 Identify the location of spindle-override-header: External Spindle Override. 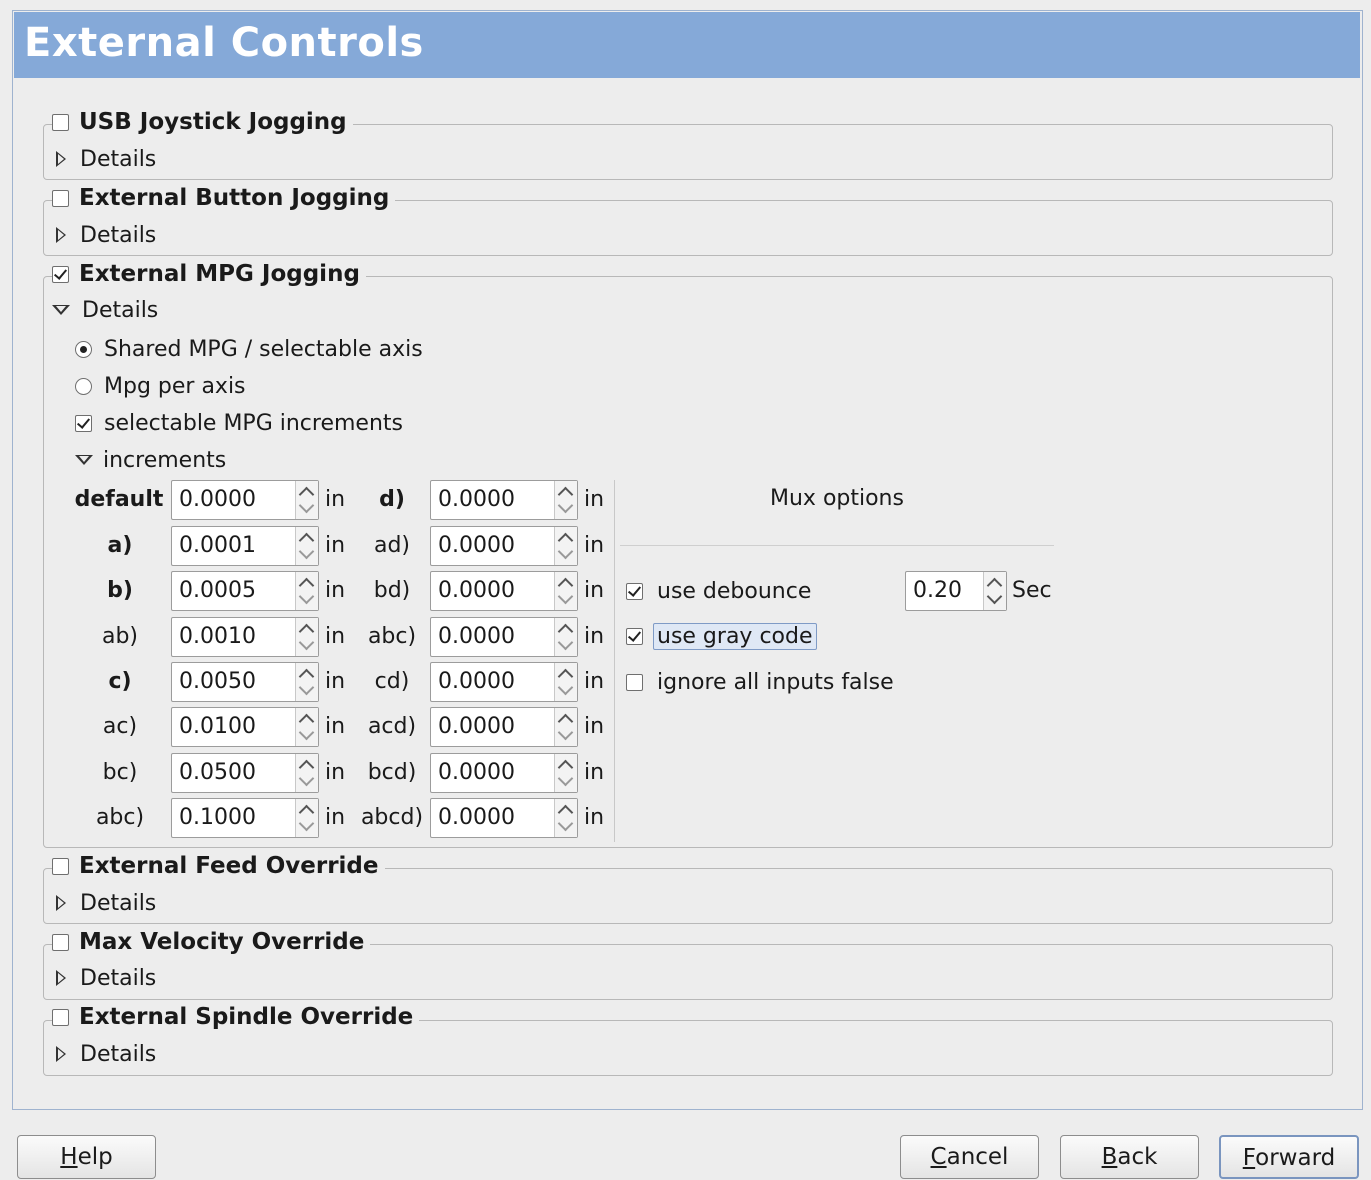
(236, 1017).